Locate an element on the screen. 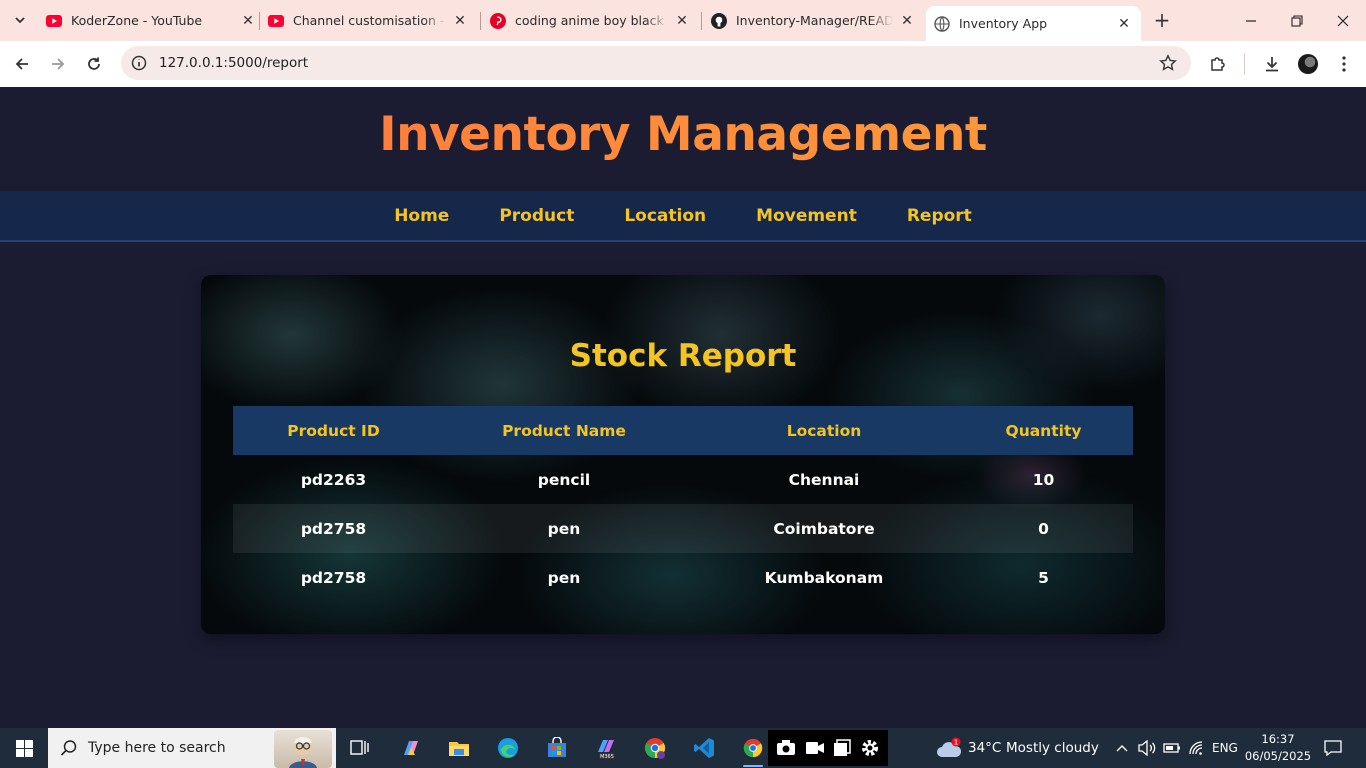 The image size is (1366, 768). copilot-icon is located at coordinates (411, 748).